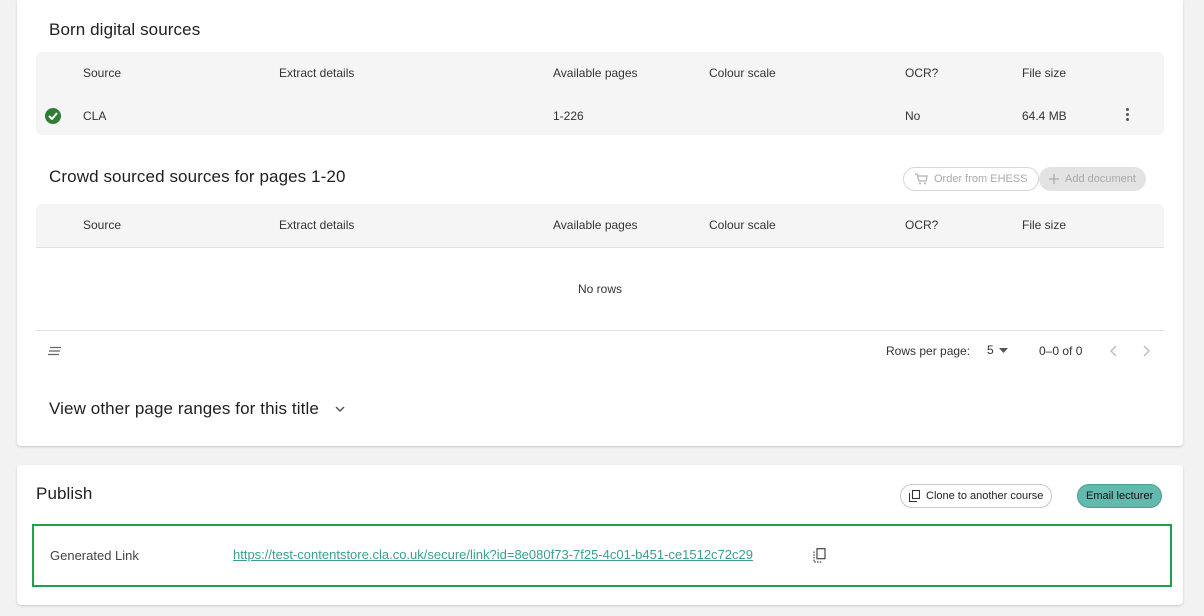 This screenshot has height=616, width=1204. Describe the element at coordinates (921, 179) in the screenshot. I see `cart-icon` at that location.